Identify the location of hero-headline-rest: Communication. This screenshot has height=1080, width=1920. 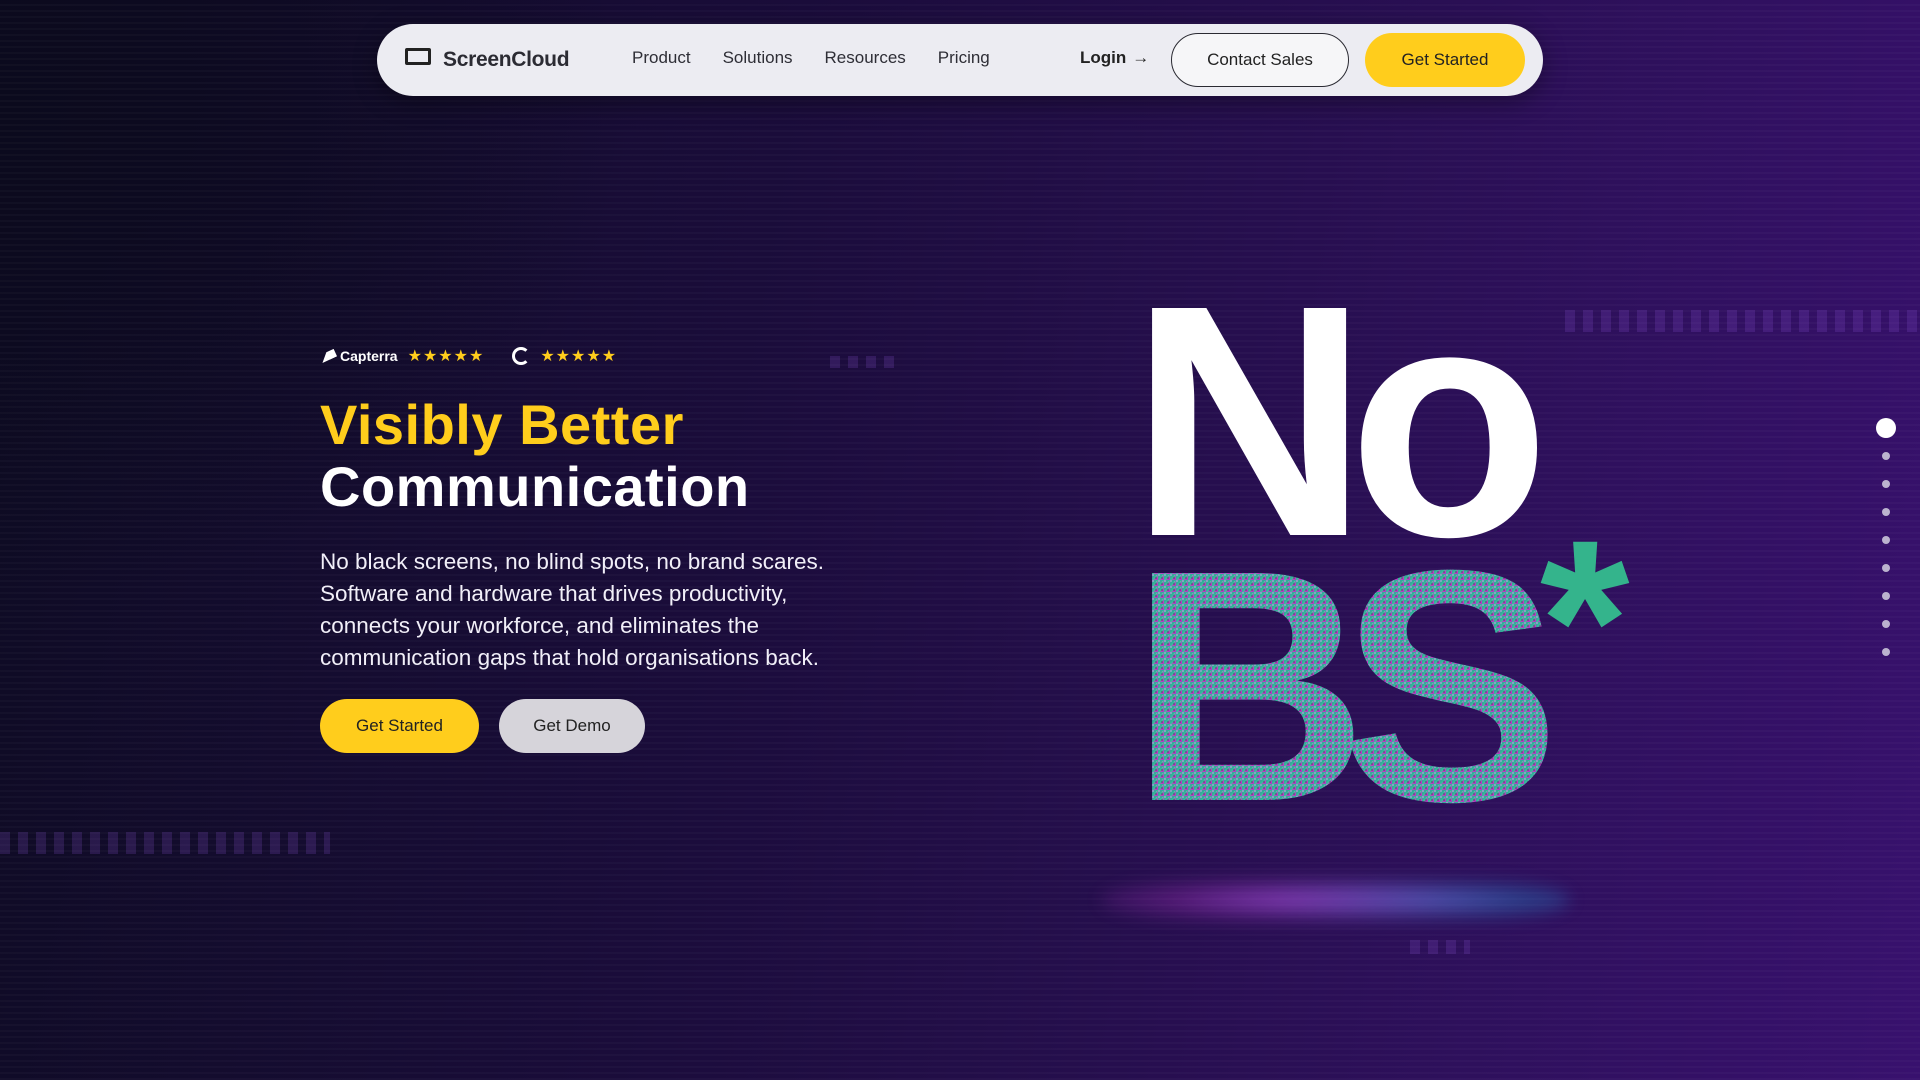
(535, 486).